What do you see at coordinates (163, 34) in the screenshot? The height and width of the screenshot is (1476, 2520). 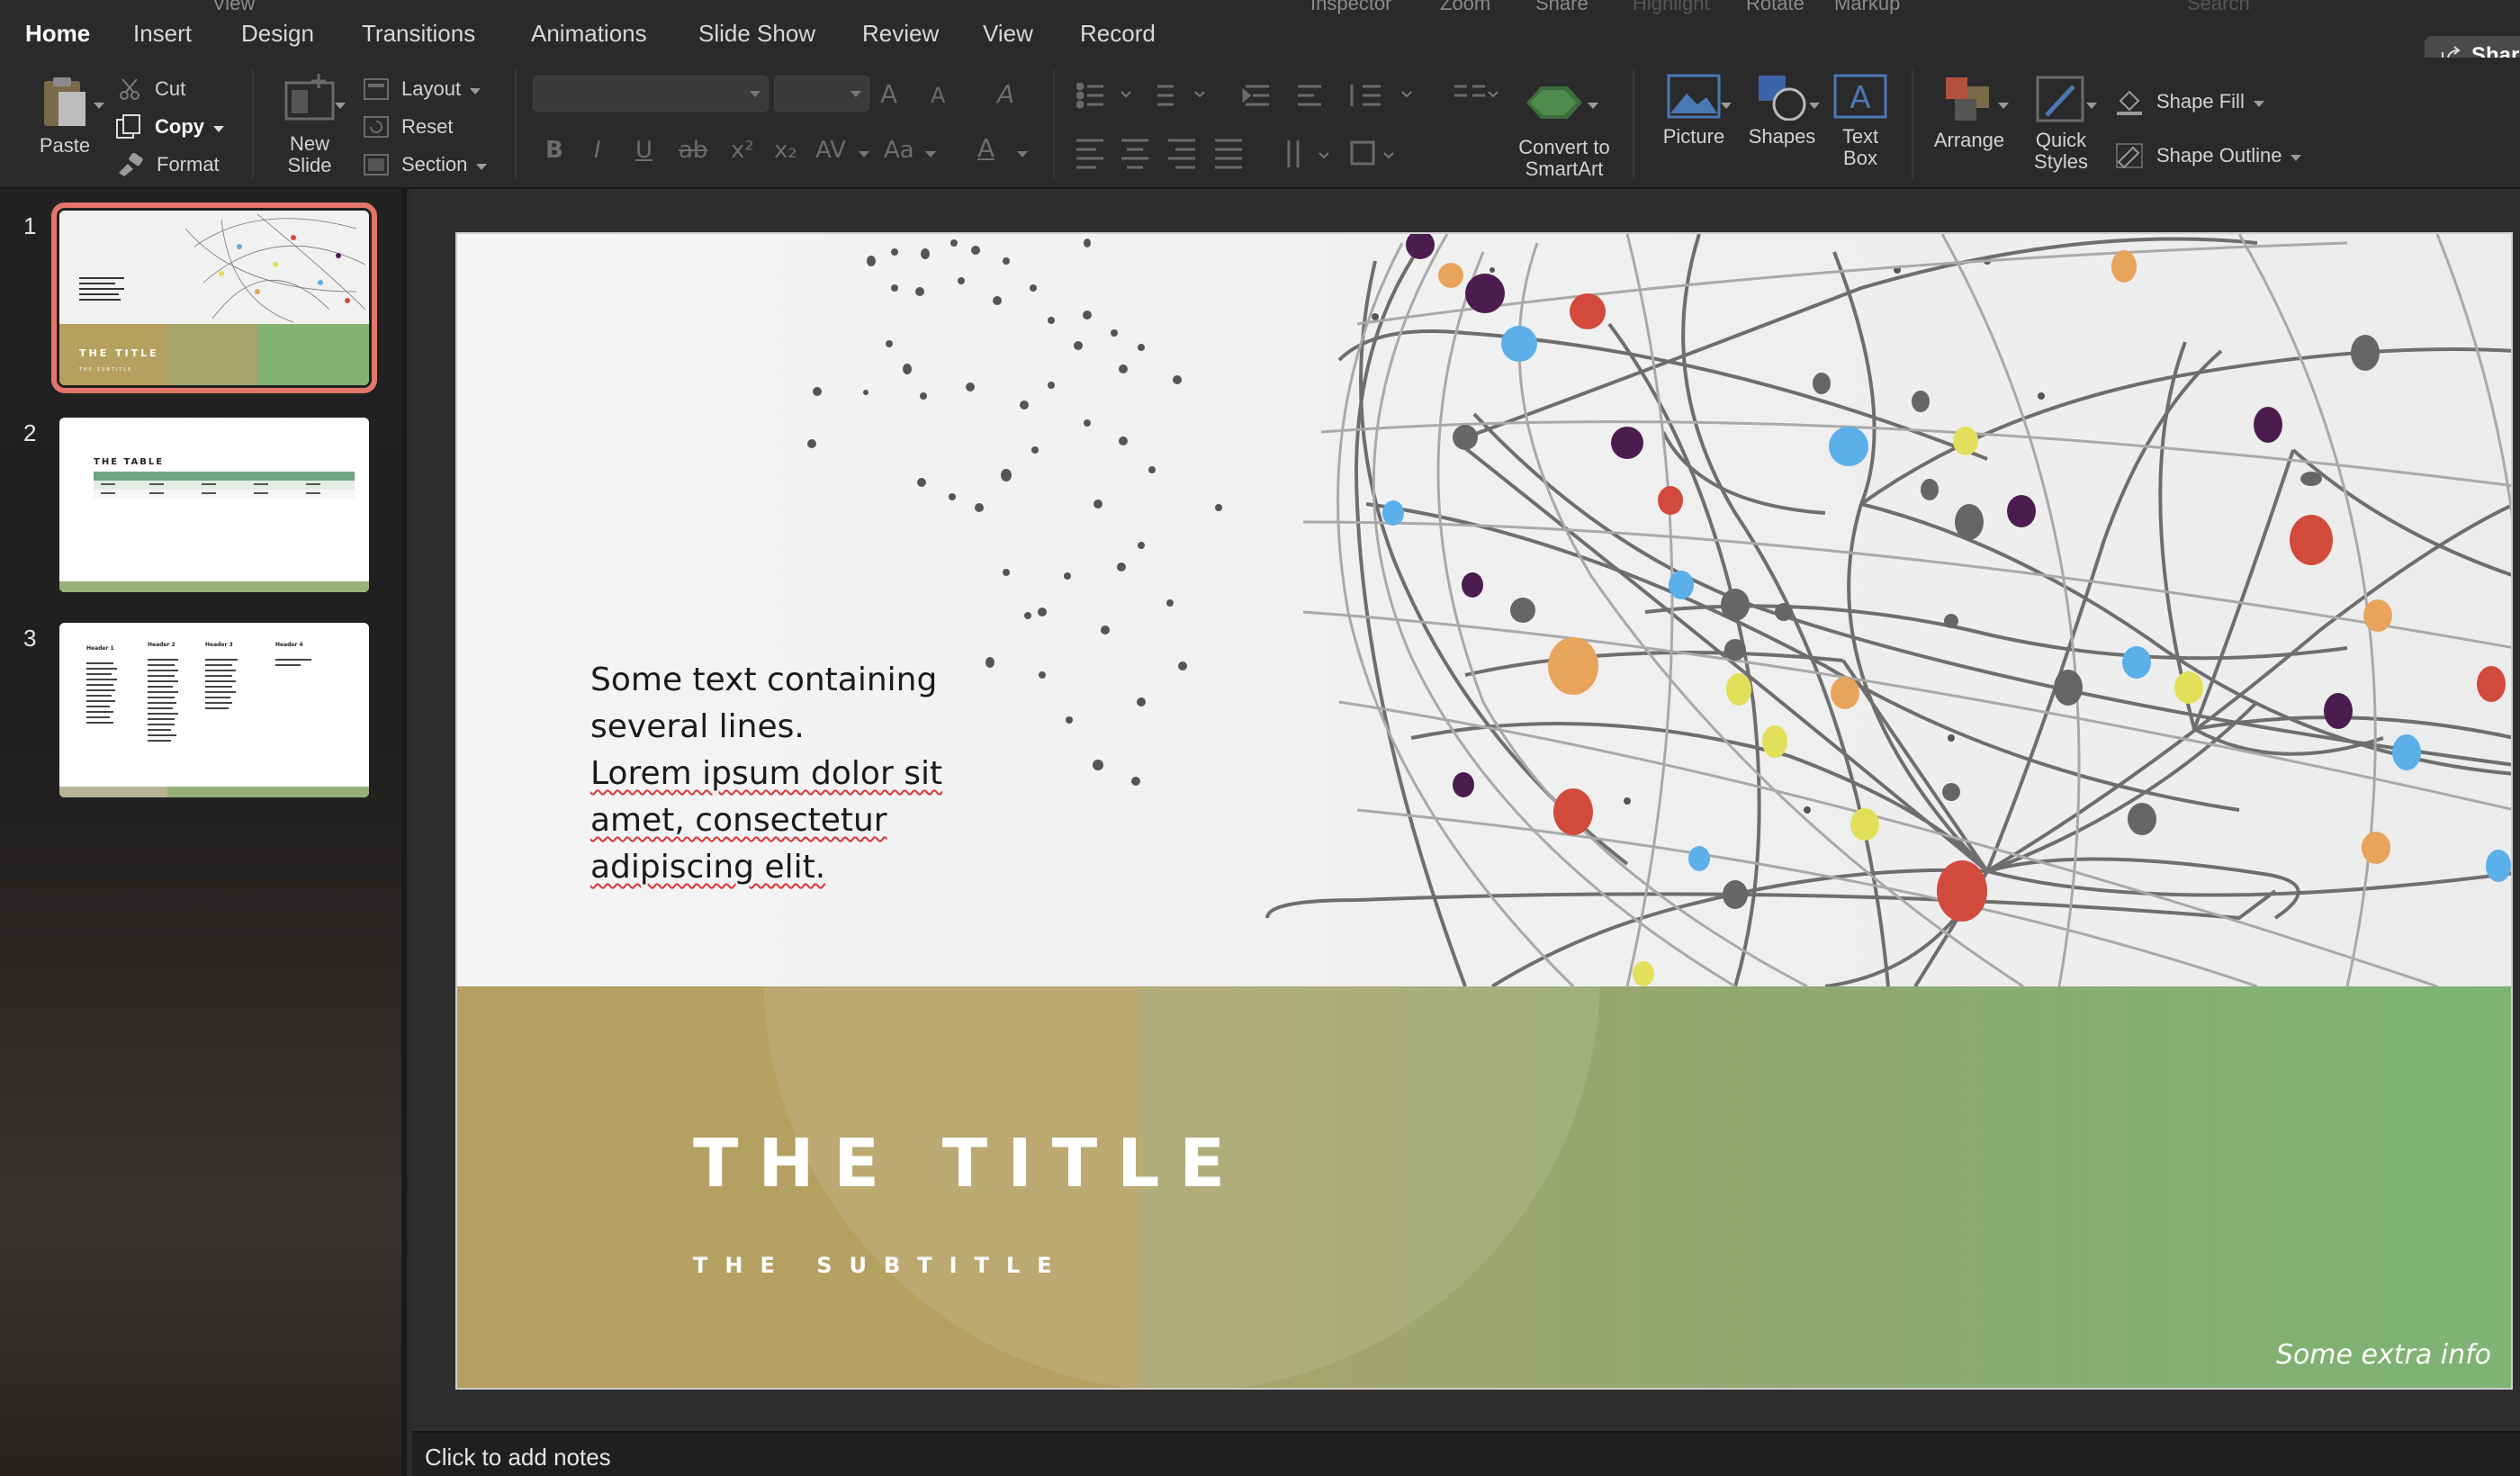 I see `tab-insert: Insert` at bounding box center [163, 34].